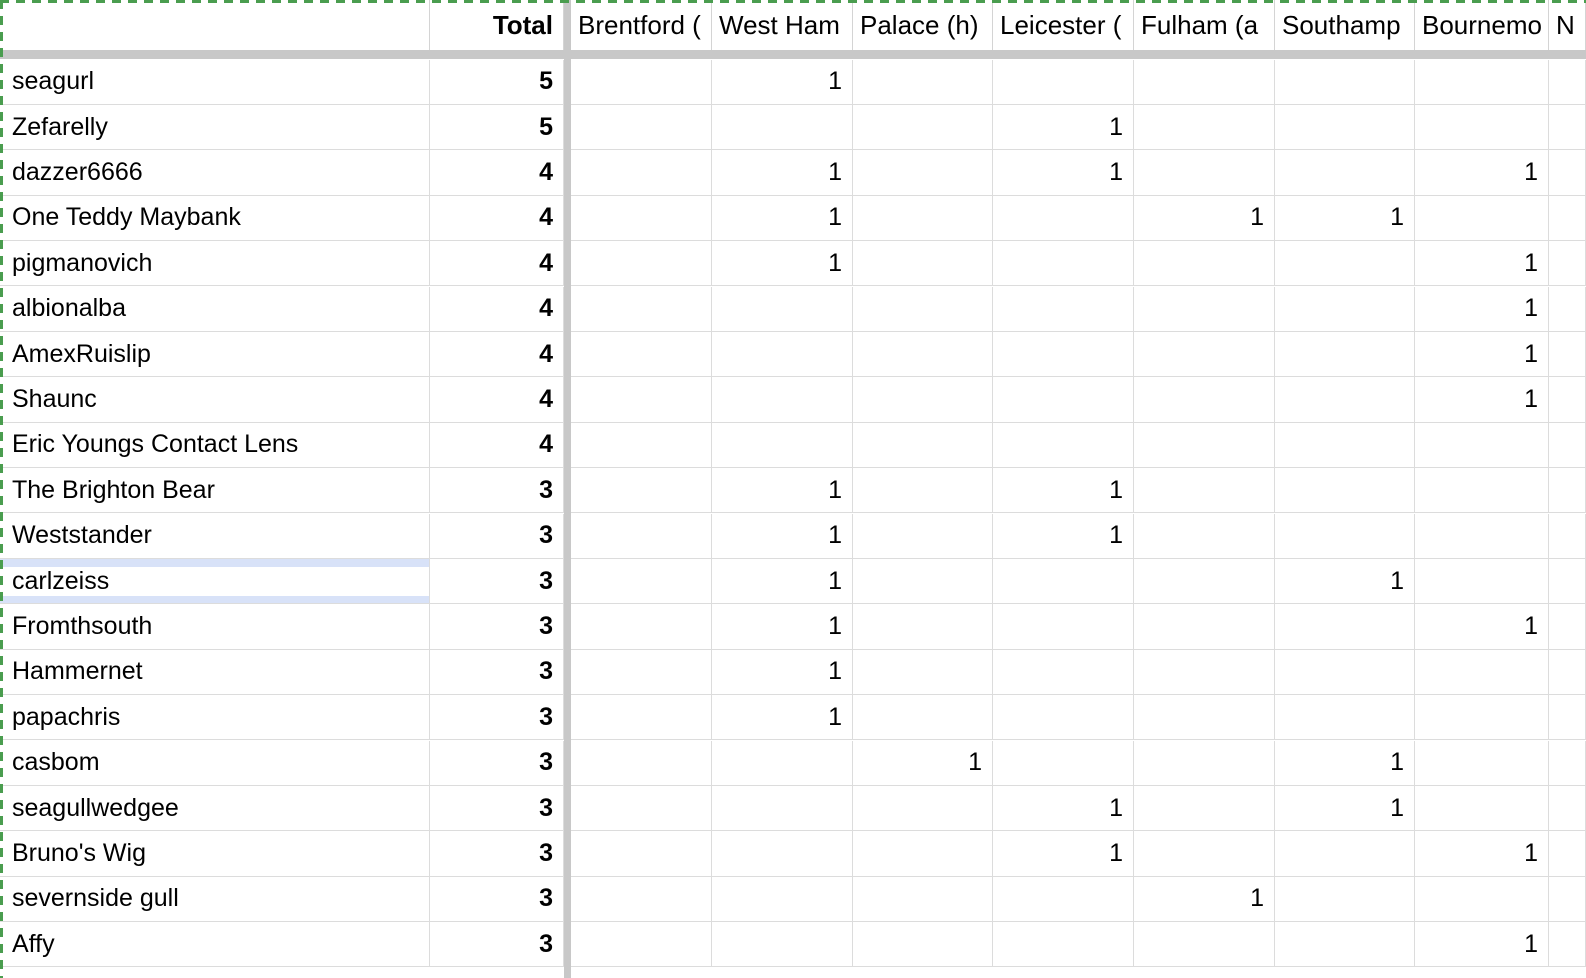 Image resolution: width=1586 pixels, height=978 pixels. What do you see at coordinates (923, 762) in the screenshot?
I see `cell-team-3: 1` at bounding box center [923, 762].